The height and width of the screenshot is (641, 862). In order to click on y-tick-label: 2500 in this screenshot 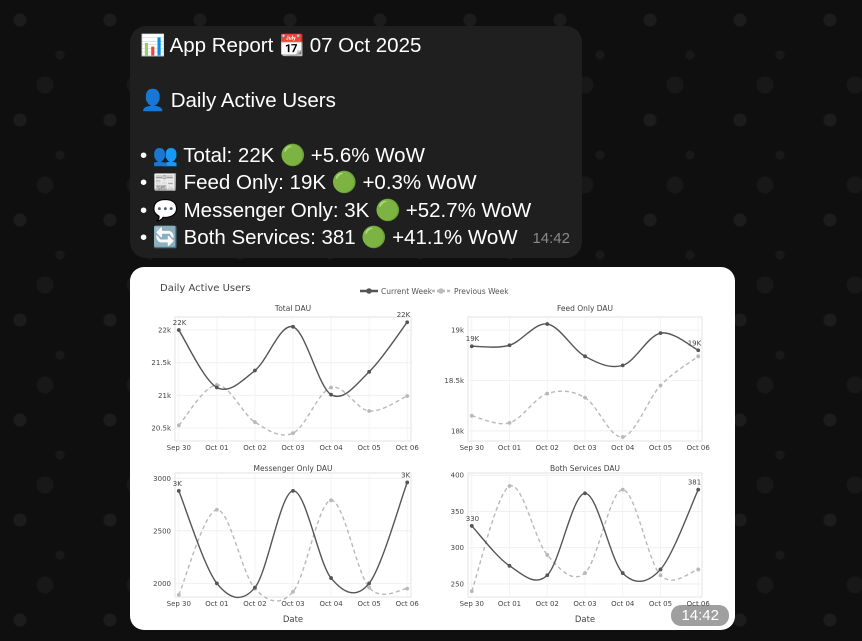, I will do `click(162, 531)`.